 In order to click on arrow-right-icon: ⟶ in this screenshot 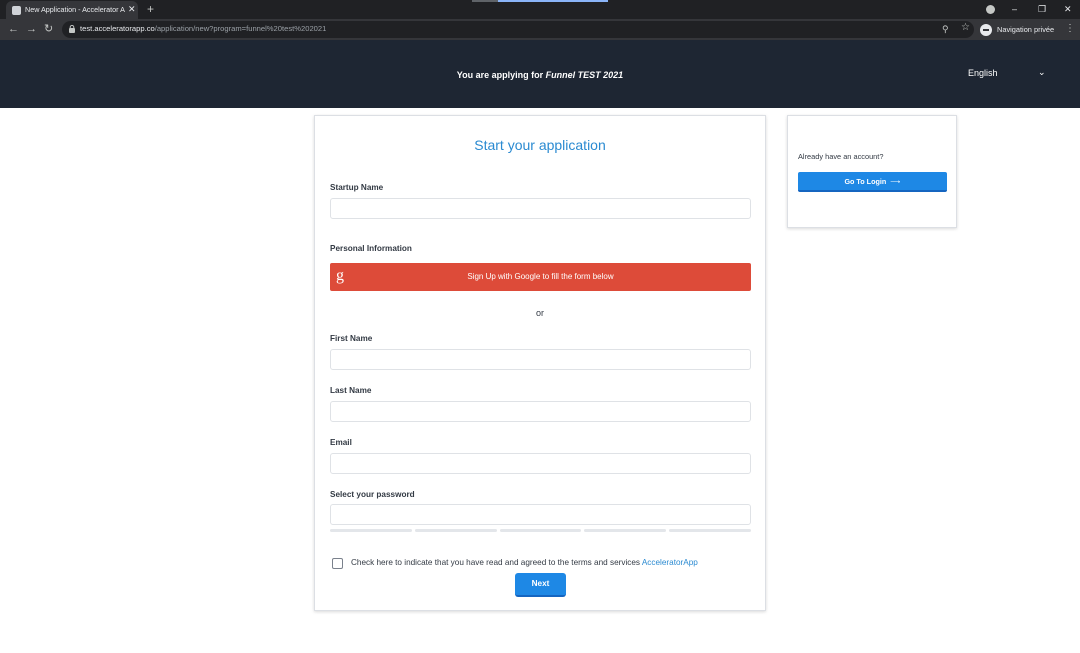, I will do `click(895, 181)`.